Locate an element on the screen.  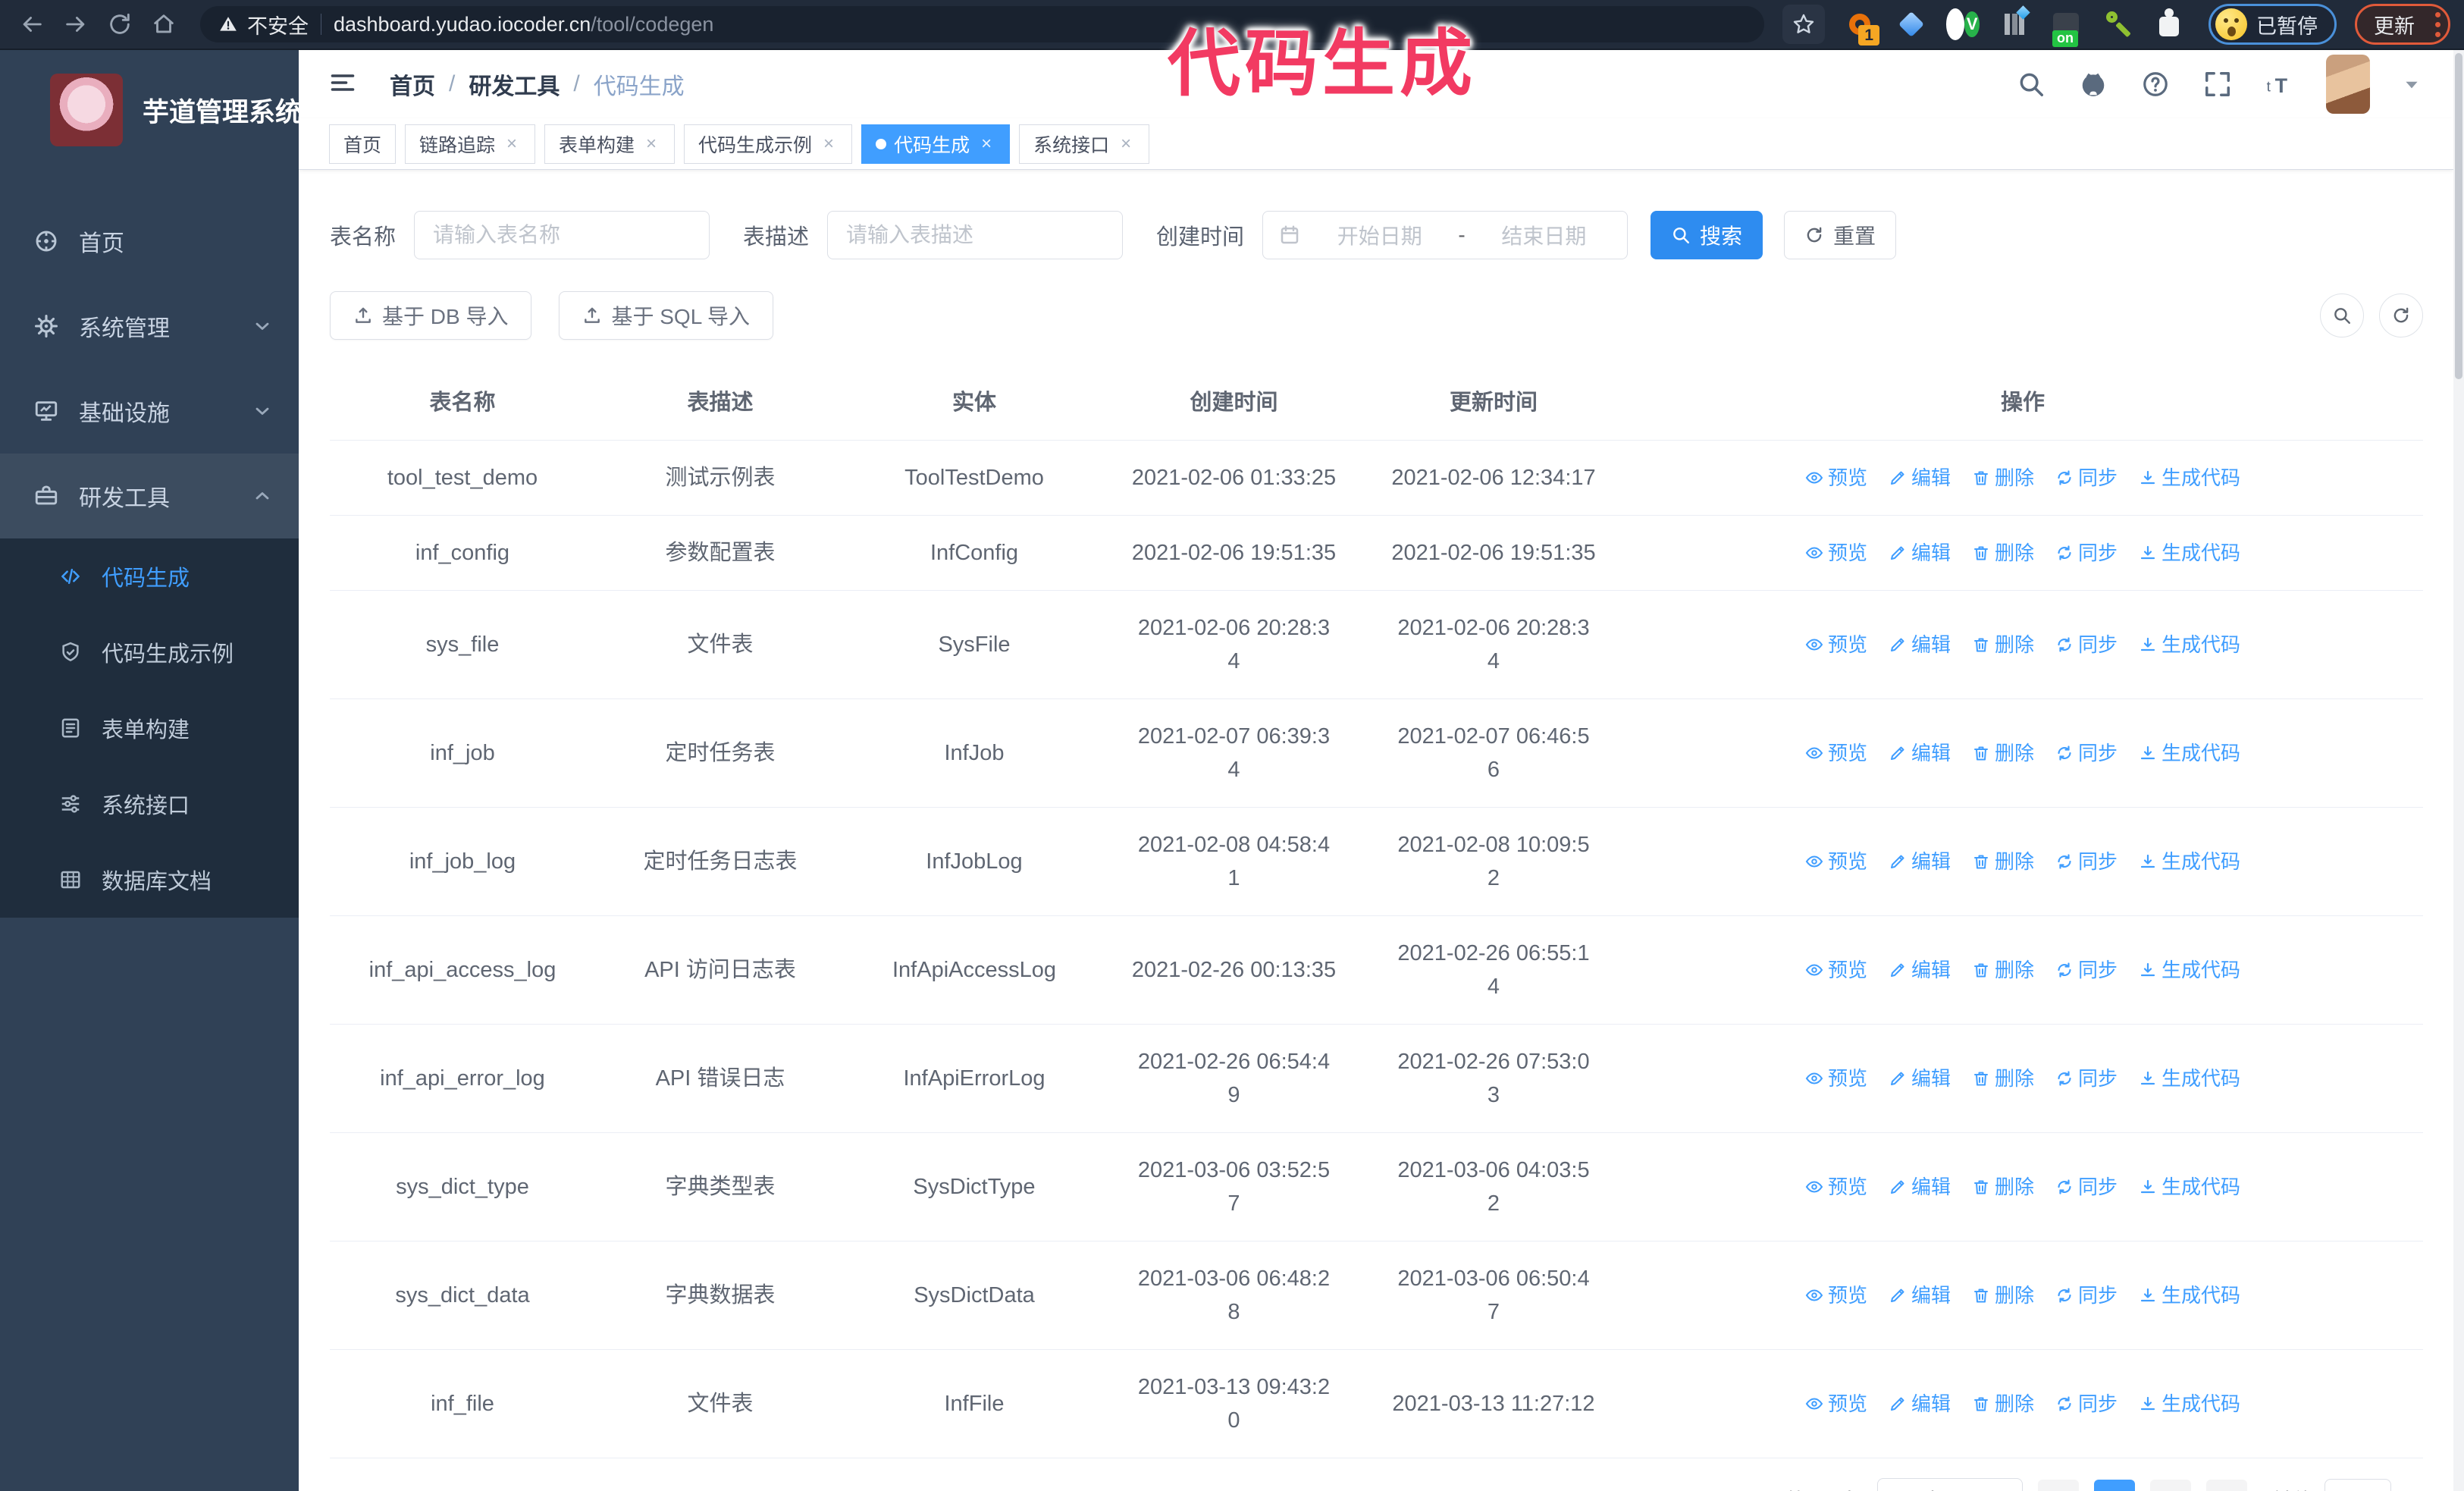
window-scrollbar is located at coordinates (2458, 770).